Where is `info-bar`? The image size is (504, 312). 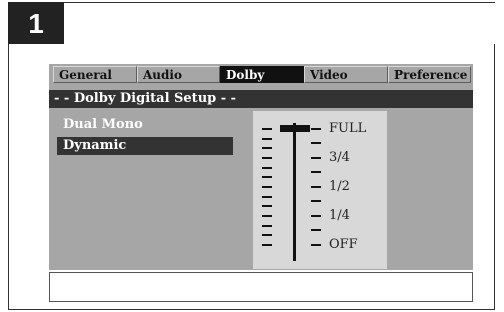
info-bar is located at coordinates (261, 287).